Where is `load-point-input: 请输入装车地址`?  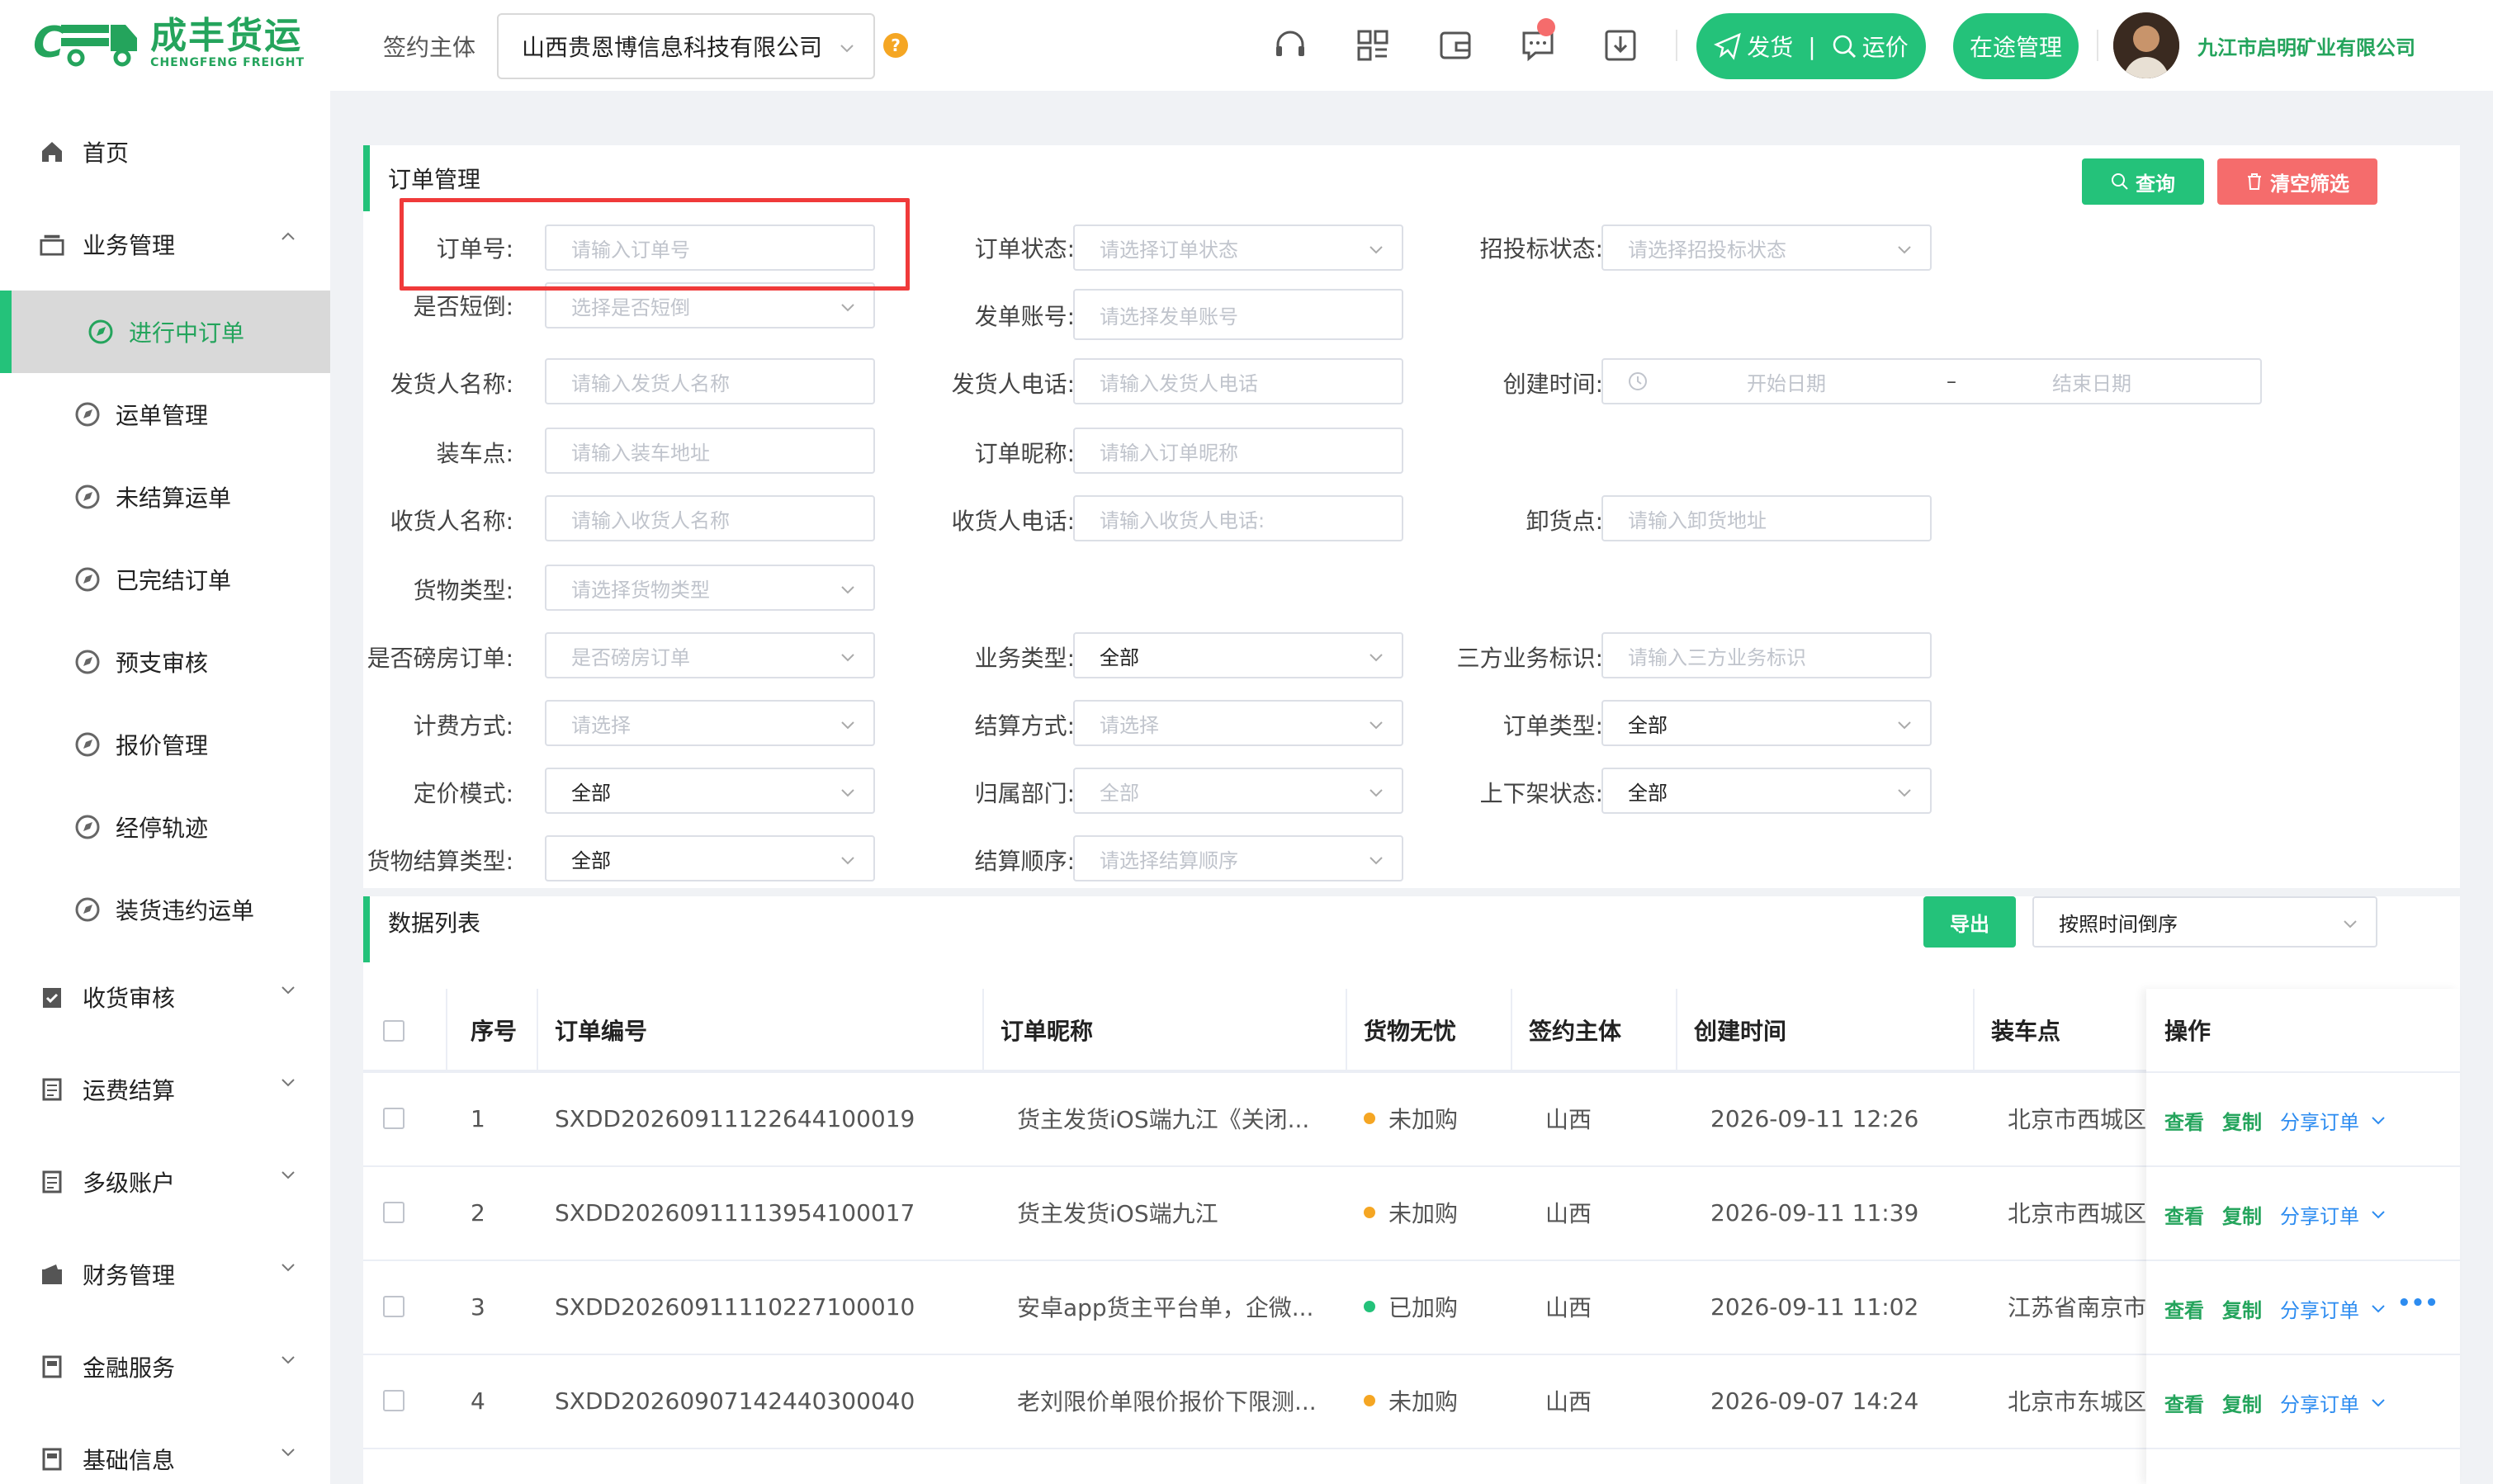
load-point-input: 请输入装车地址 is located at coordinates (710, 451).